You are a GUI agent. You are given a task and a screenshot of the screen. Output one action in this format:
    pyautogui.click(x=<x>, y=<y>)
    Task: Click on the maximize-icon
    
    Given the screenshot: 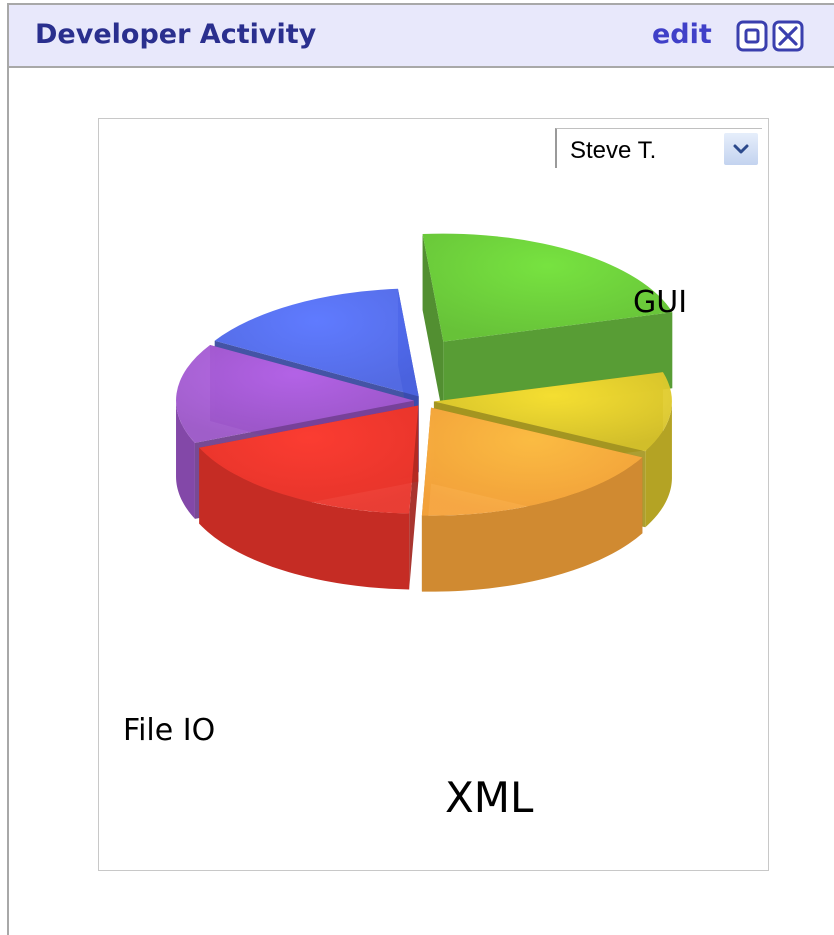 What is the action you would take?
    pyautogui.click(x=752, y=36)
    